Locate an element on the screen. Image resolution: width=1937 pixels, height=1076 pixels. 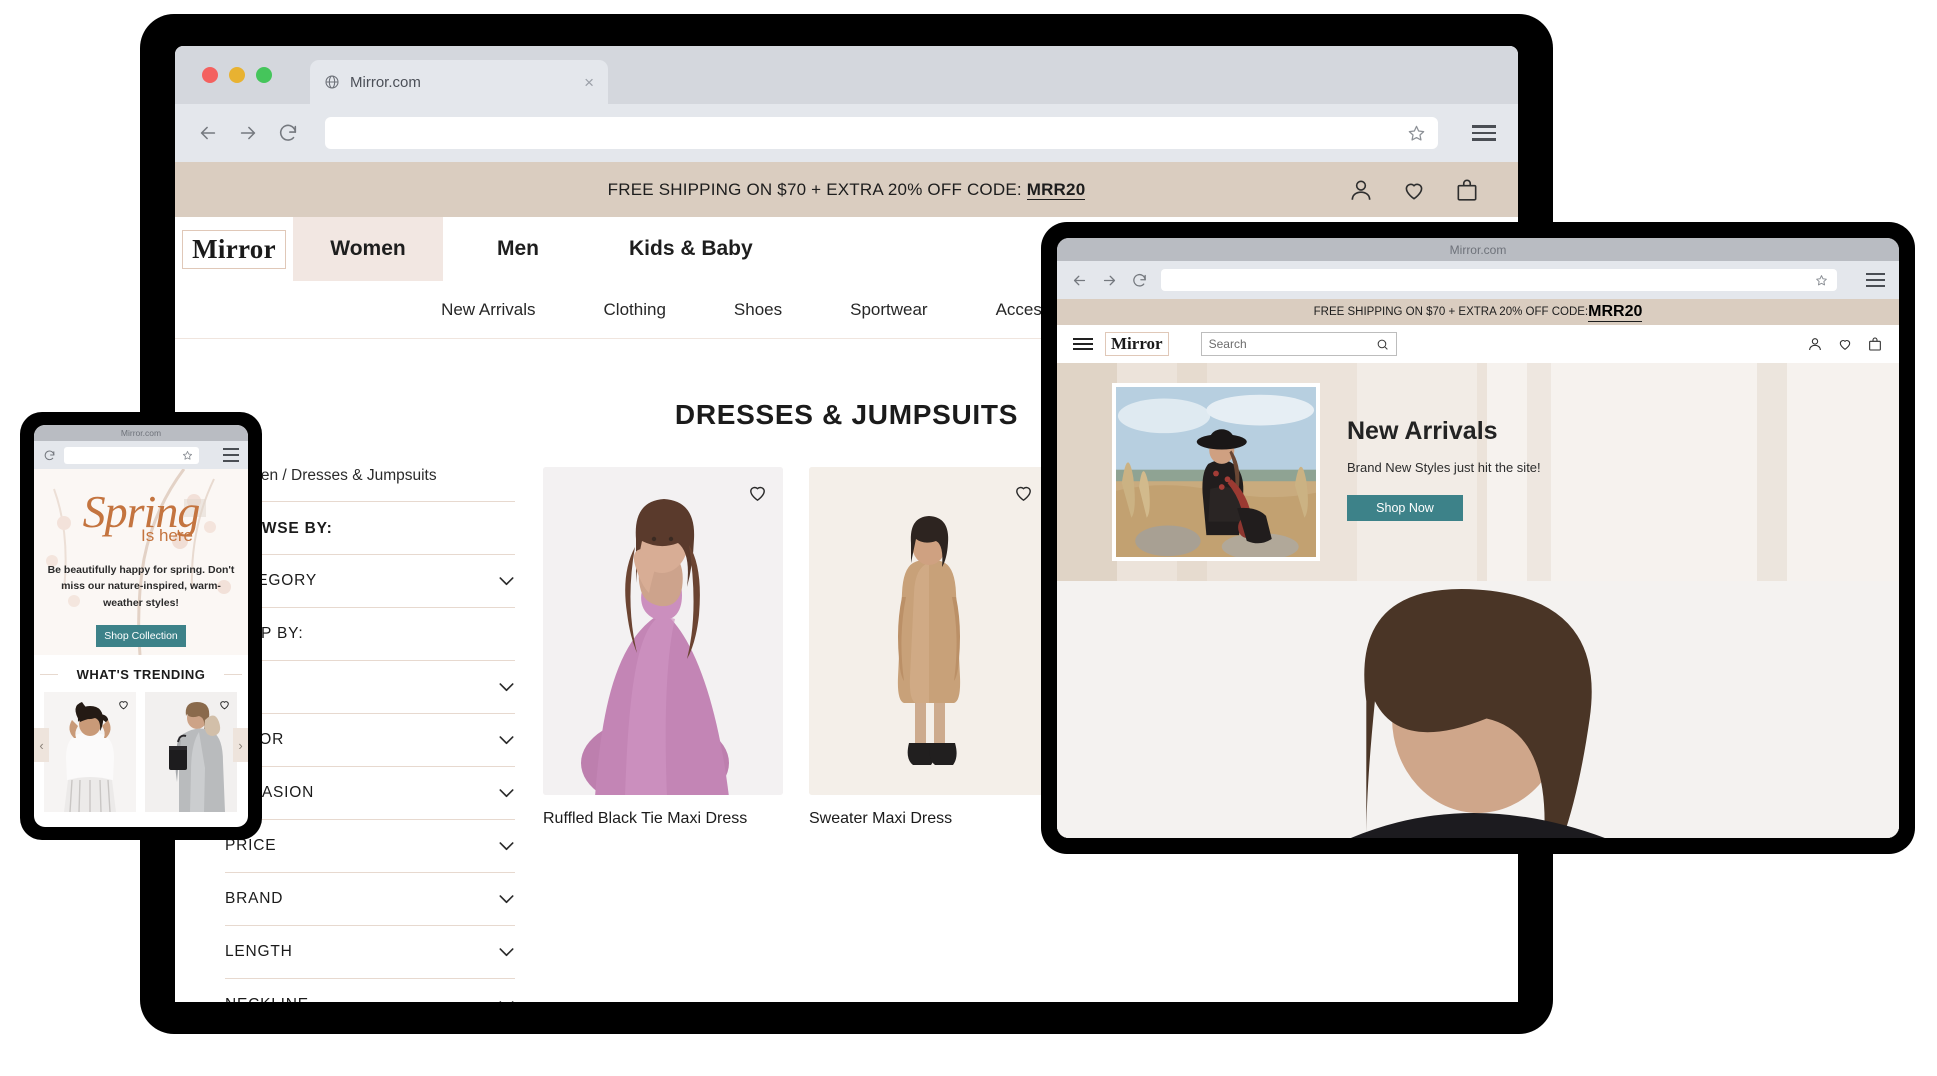
subnav-item-clothing: Clothing is located at coordinates (635, 310).